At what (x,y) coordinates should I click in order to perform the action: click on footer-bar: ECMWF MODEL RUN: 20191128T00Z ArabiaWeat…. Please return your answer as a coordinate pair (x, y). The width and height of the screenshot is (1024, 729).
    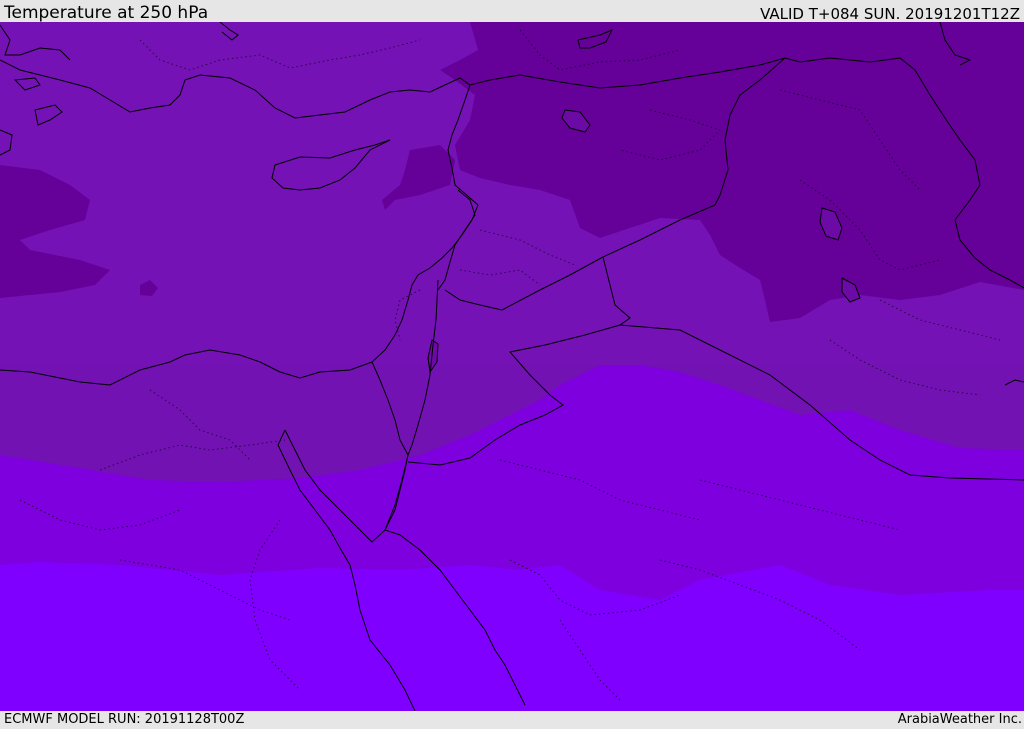
    Looking at the image, I should click on (512, 720).